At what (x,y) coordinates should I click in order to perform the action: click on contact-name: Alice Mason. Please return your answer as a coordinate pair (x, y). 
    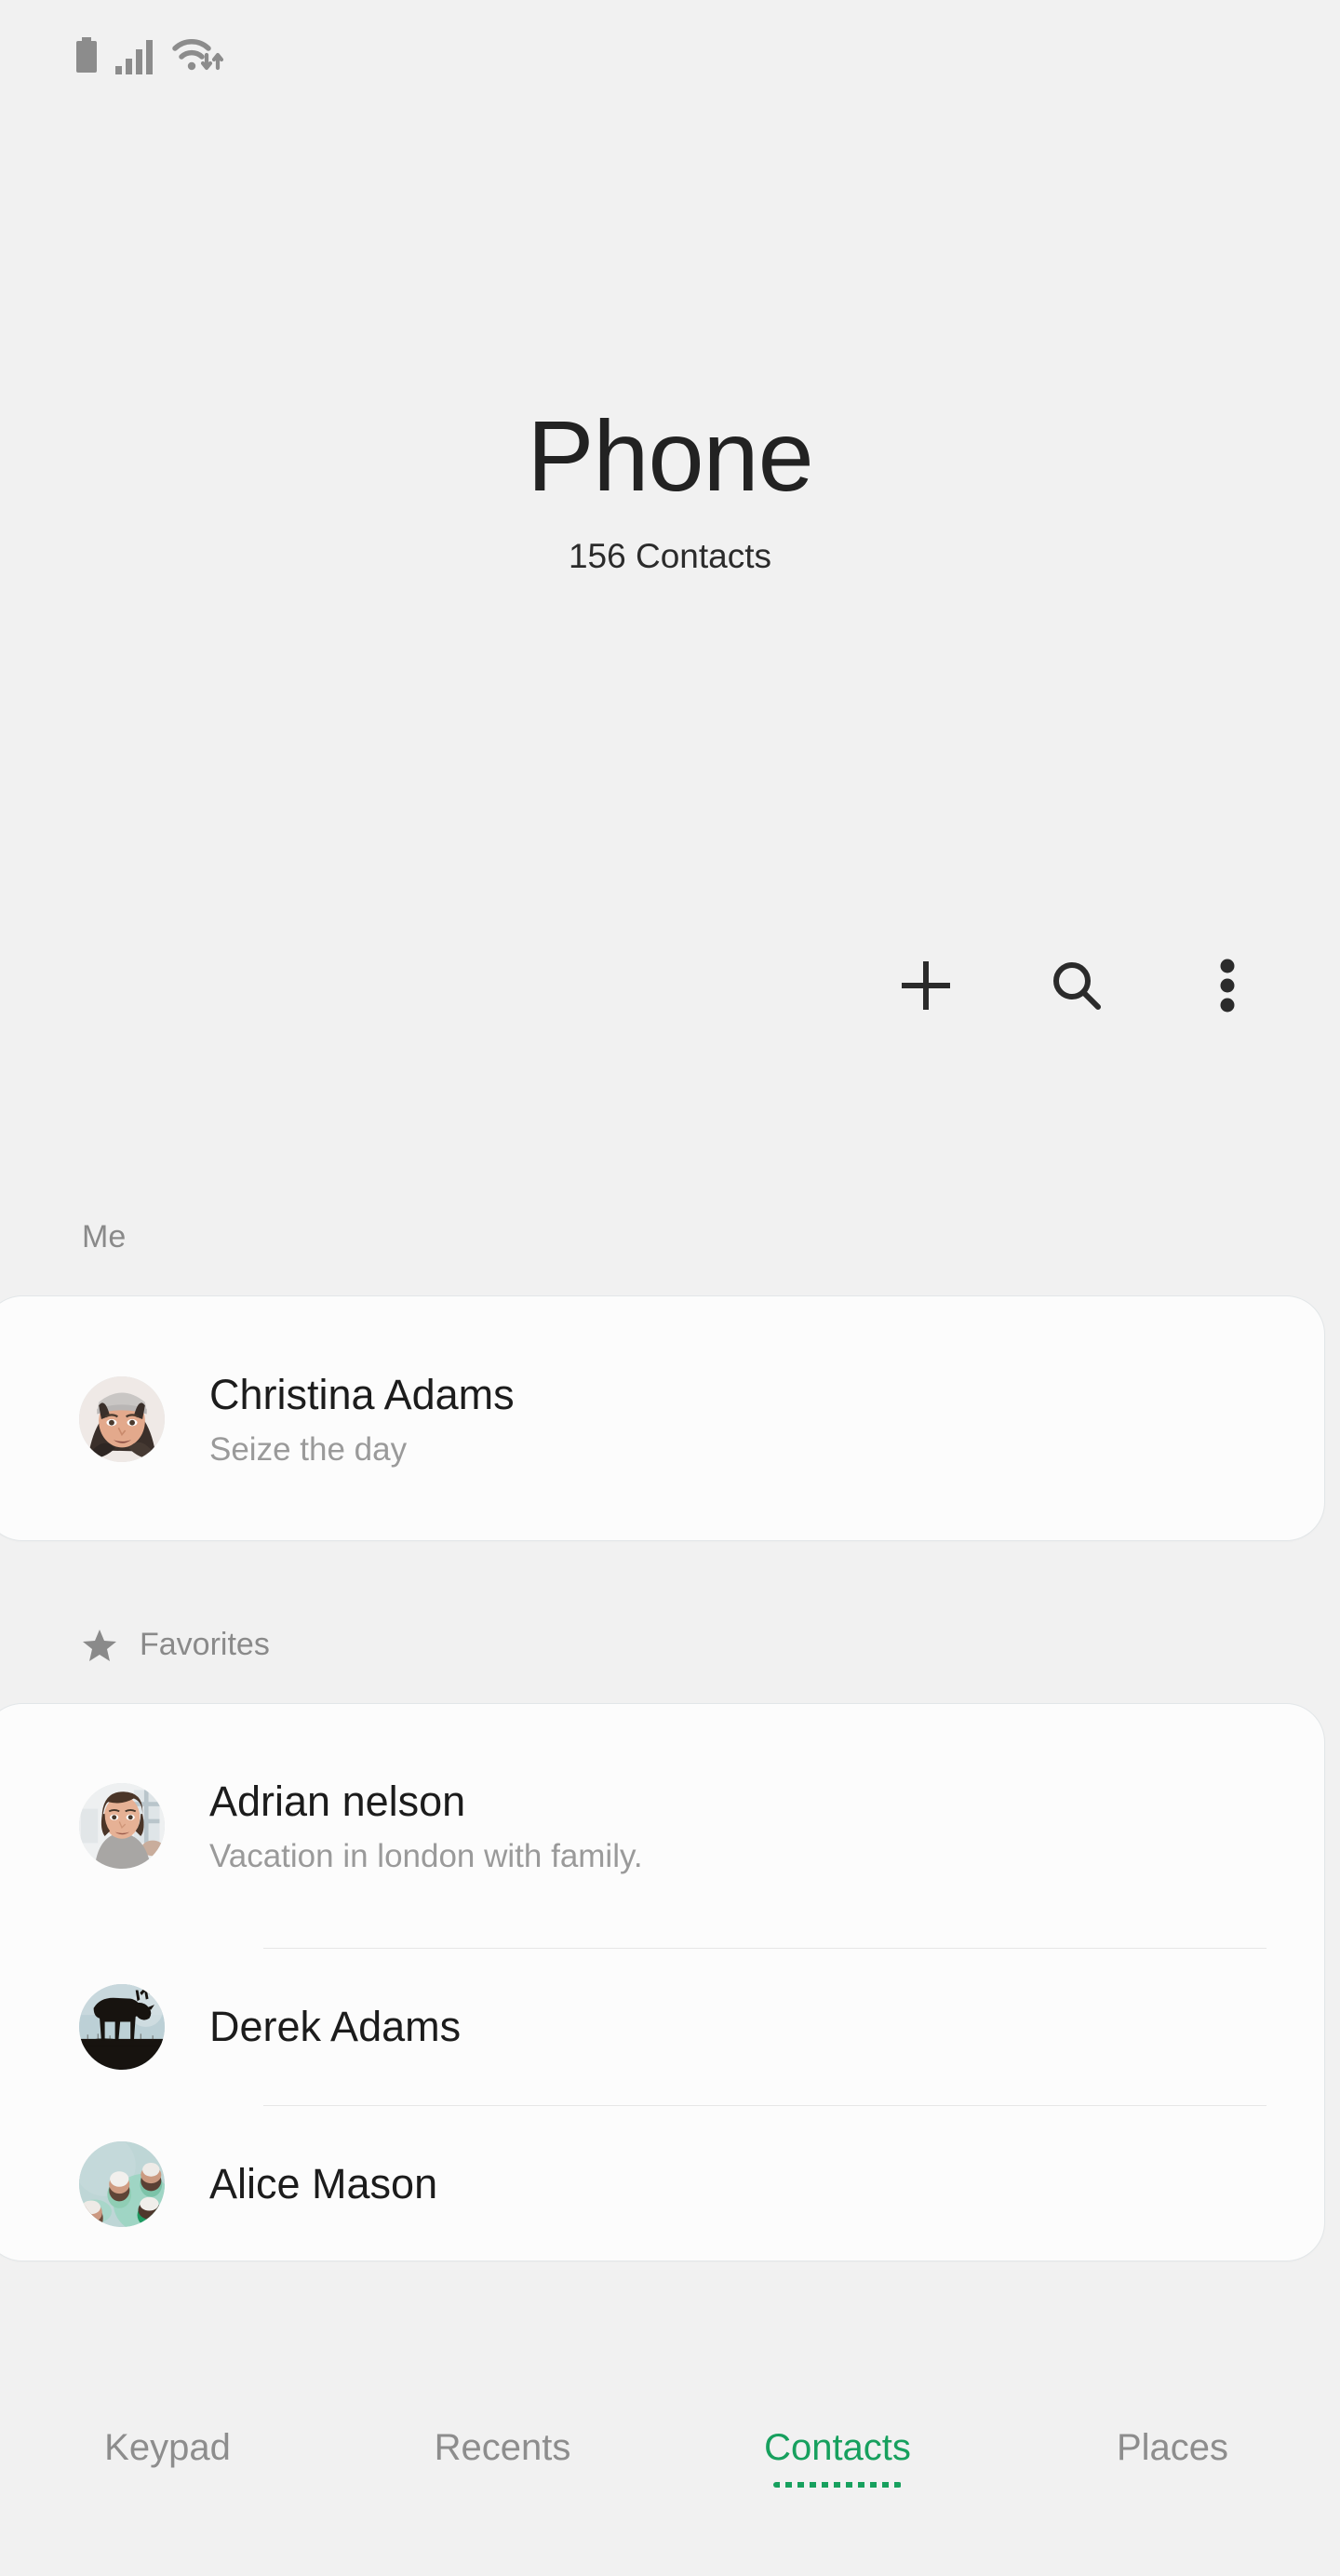
    Looking at the image, I should click on (324, 2183).